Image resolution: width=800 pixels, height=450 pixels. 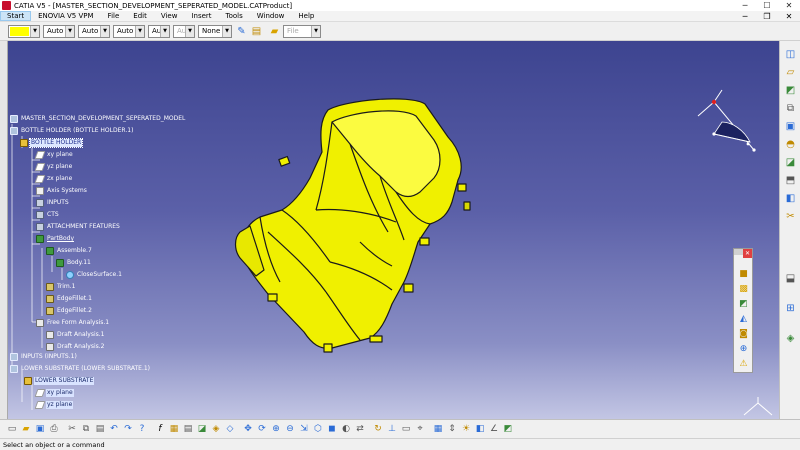 I want to click on menu-edit: Edit, so click(x=140, y=16).